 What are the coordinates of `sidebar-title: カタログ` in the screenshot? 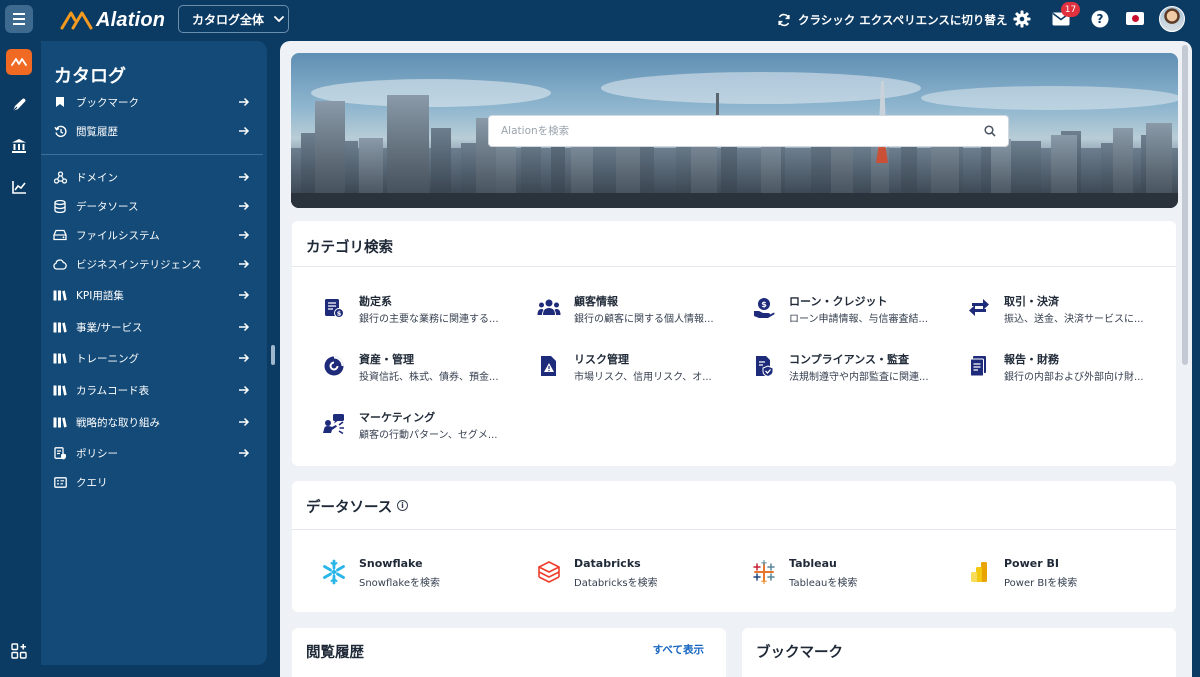 It's located at (90, 76).